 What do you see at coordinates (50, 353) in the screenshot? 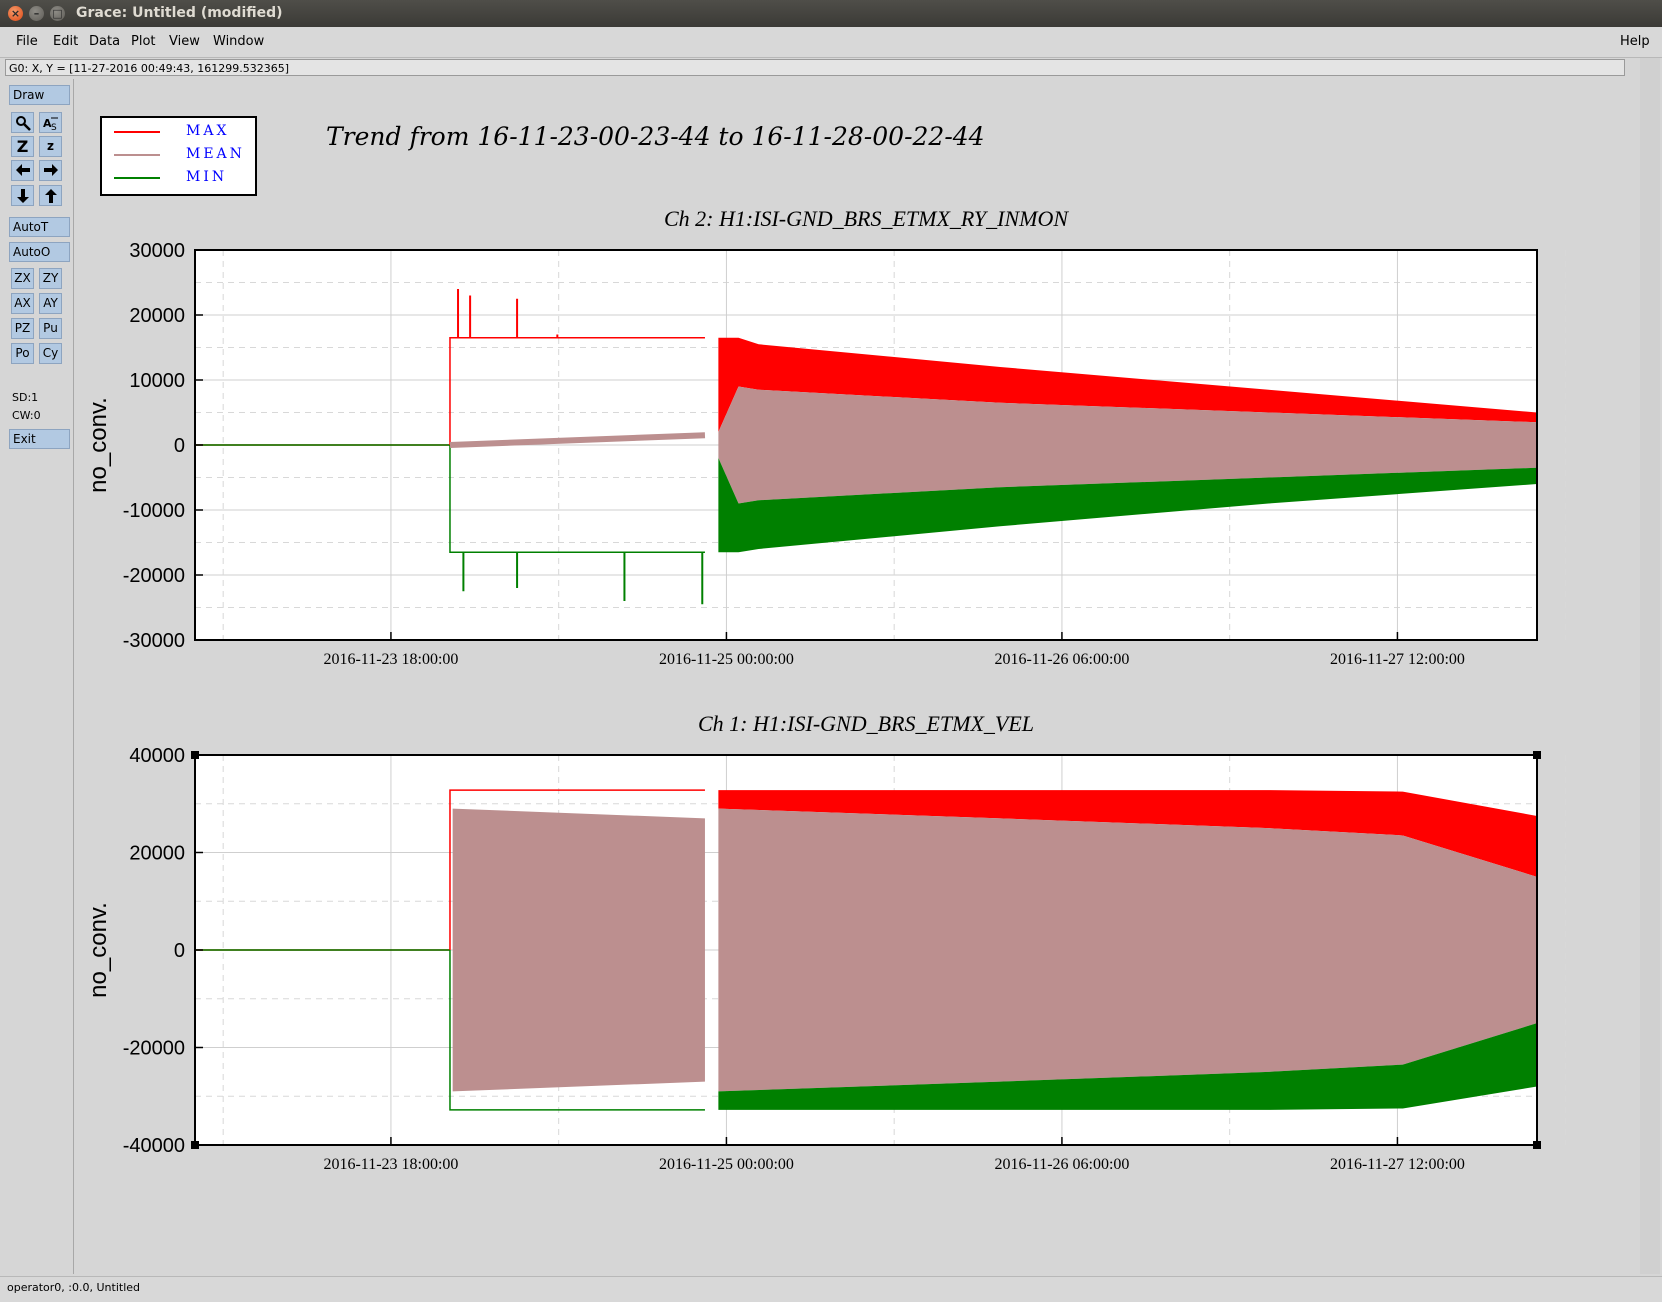
I see `cy-button: Cy` at bounding box center [50, 353].